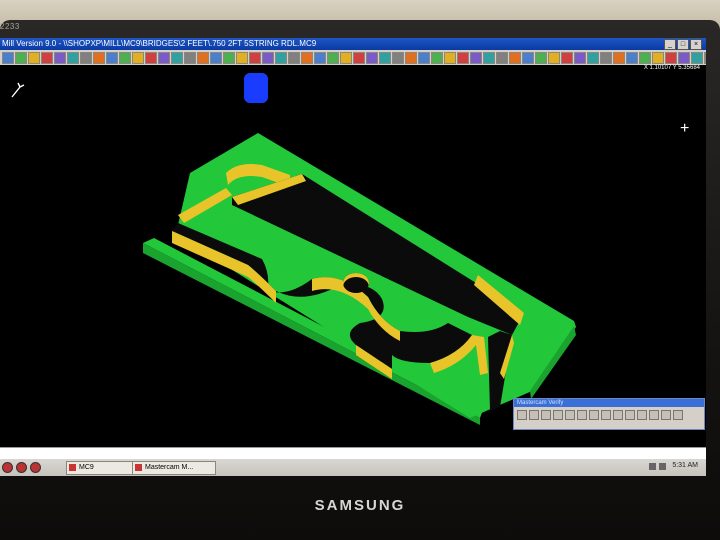 The height and width of the screenshot is (540, 720). I want to click on monitor-brand-logo: SAMSUNG, so click(360, 505).